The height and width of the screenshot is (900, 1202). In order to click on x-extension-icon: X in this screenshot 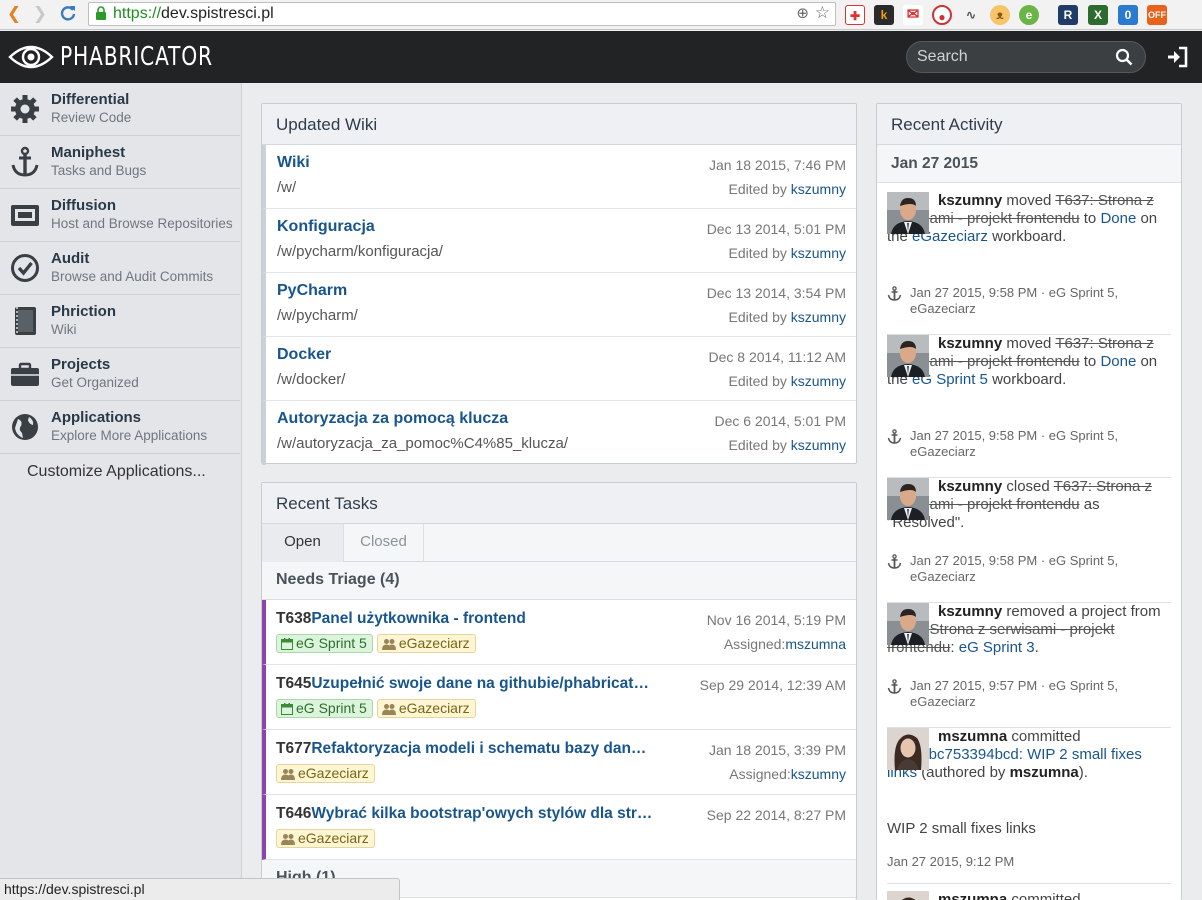, I will do `click(1098, 15)`.